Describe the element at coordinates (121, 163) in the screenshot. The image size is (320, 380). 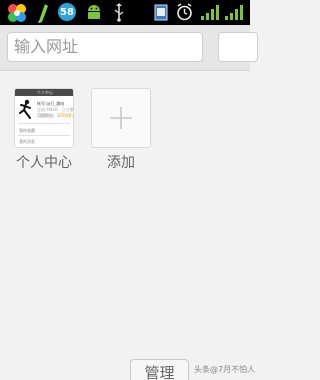
I see `tile-label-add: 添加` at that location.